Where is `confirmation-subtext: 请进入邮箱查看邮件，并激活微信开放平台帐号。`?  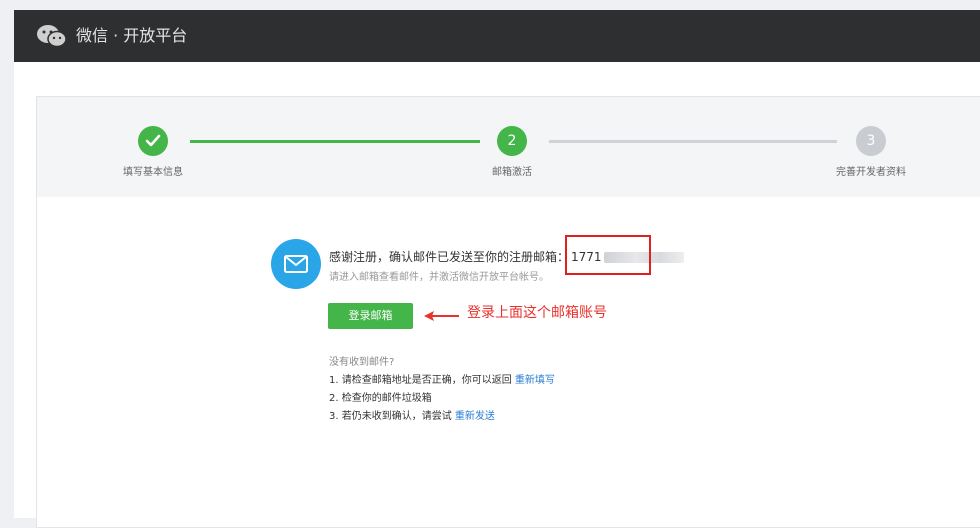
confirmation-subtext: 请进入邮箱查看邮件，并激活微信开放平台帐号。 is located at coordinates (439, 277).